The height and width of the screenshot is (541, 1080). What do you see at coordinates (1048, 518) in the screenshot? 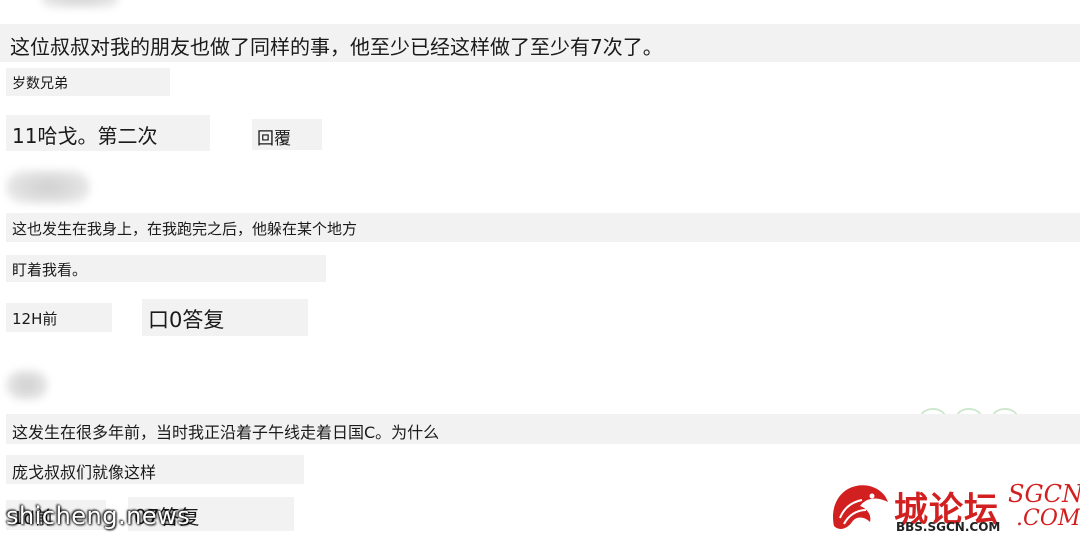
I see `logo-com-text: .COM` at bounding box center [1048, 518].